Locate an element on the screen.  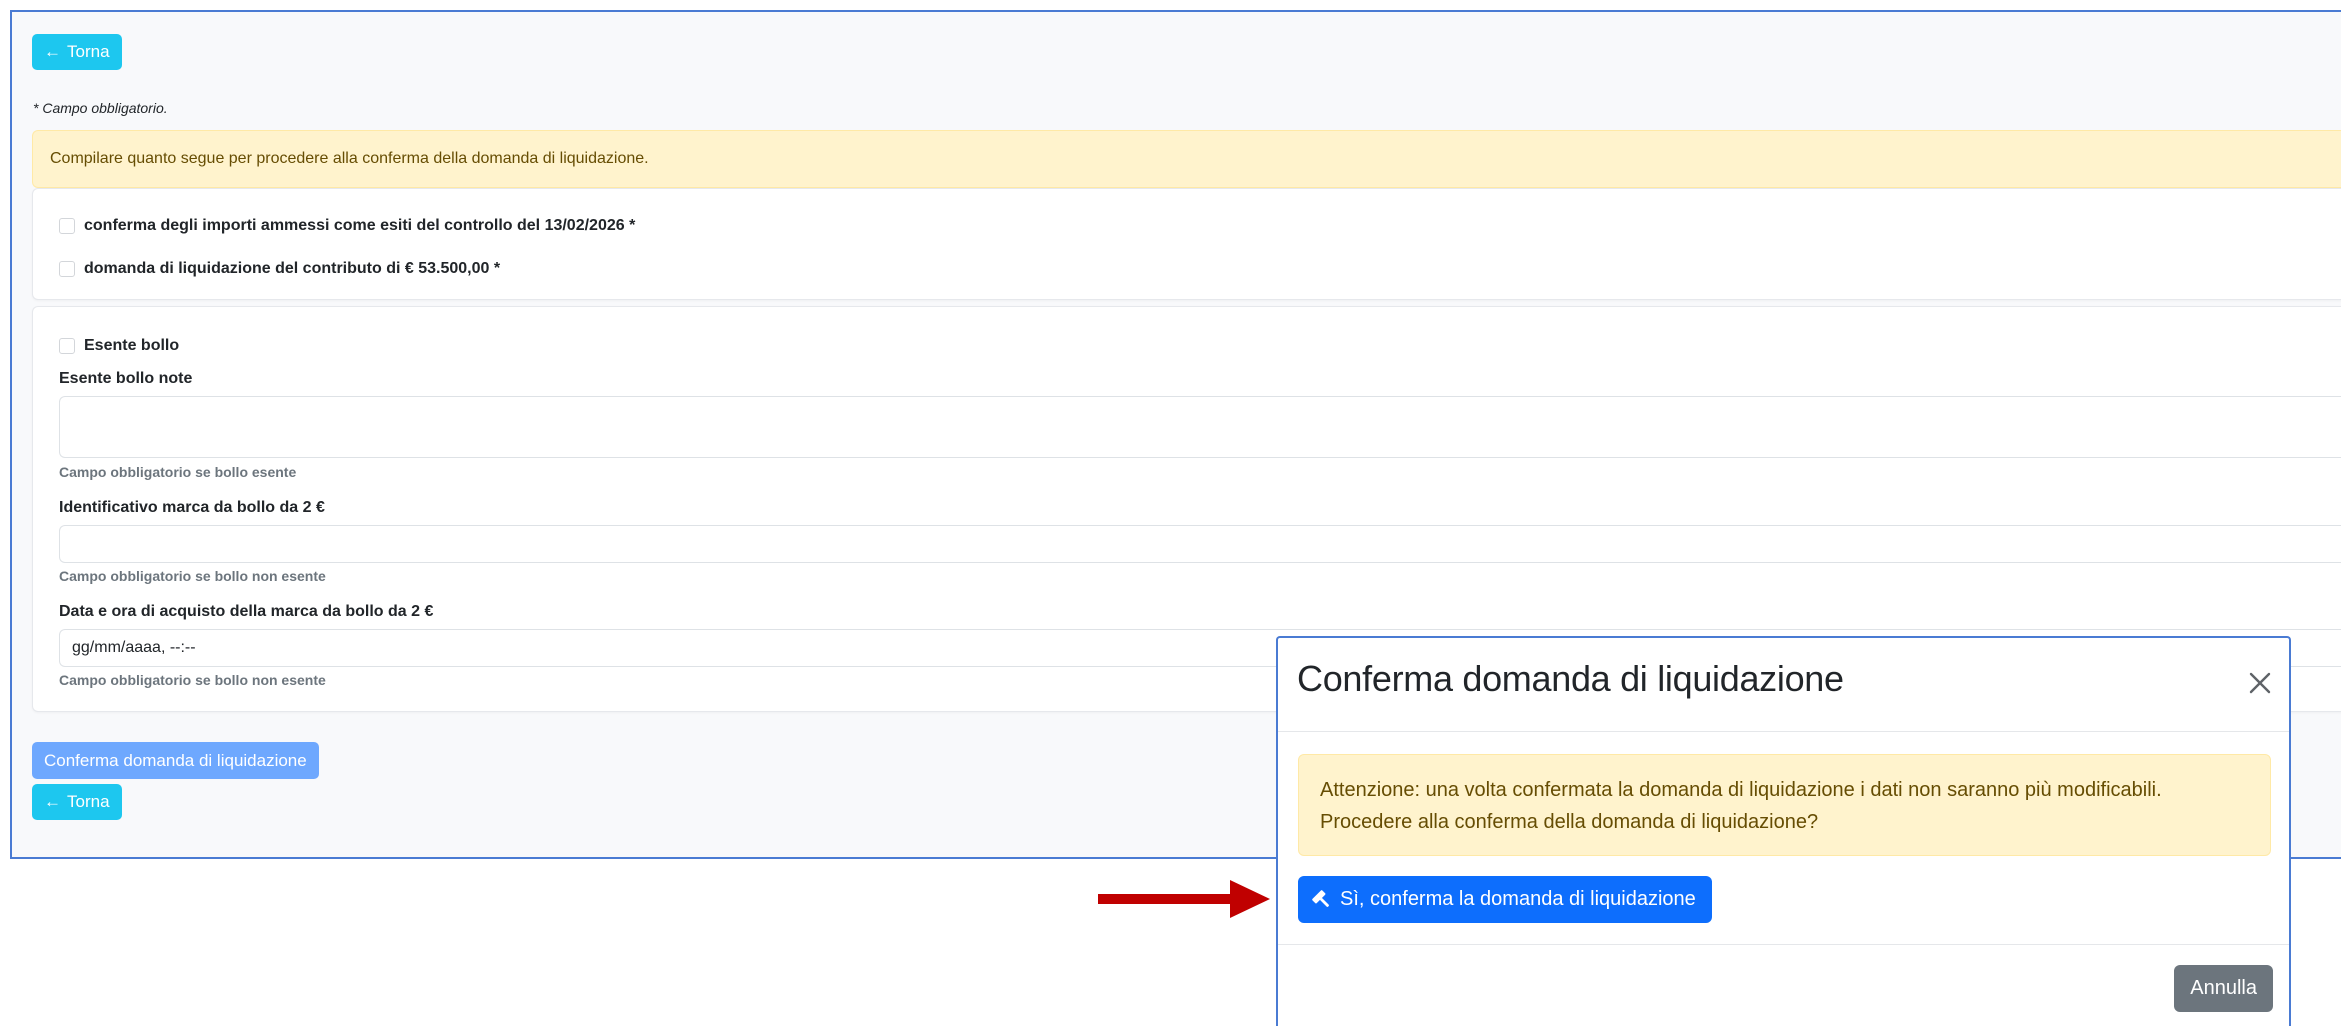
modal-header: Conferma domanda di liquidazione is located at coordinates (1783, 685).